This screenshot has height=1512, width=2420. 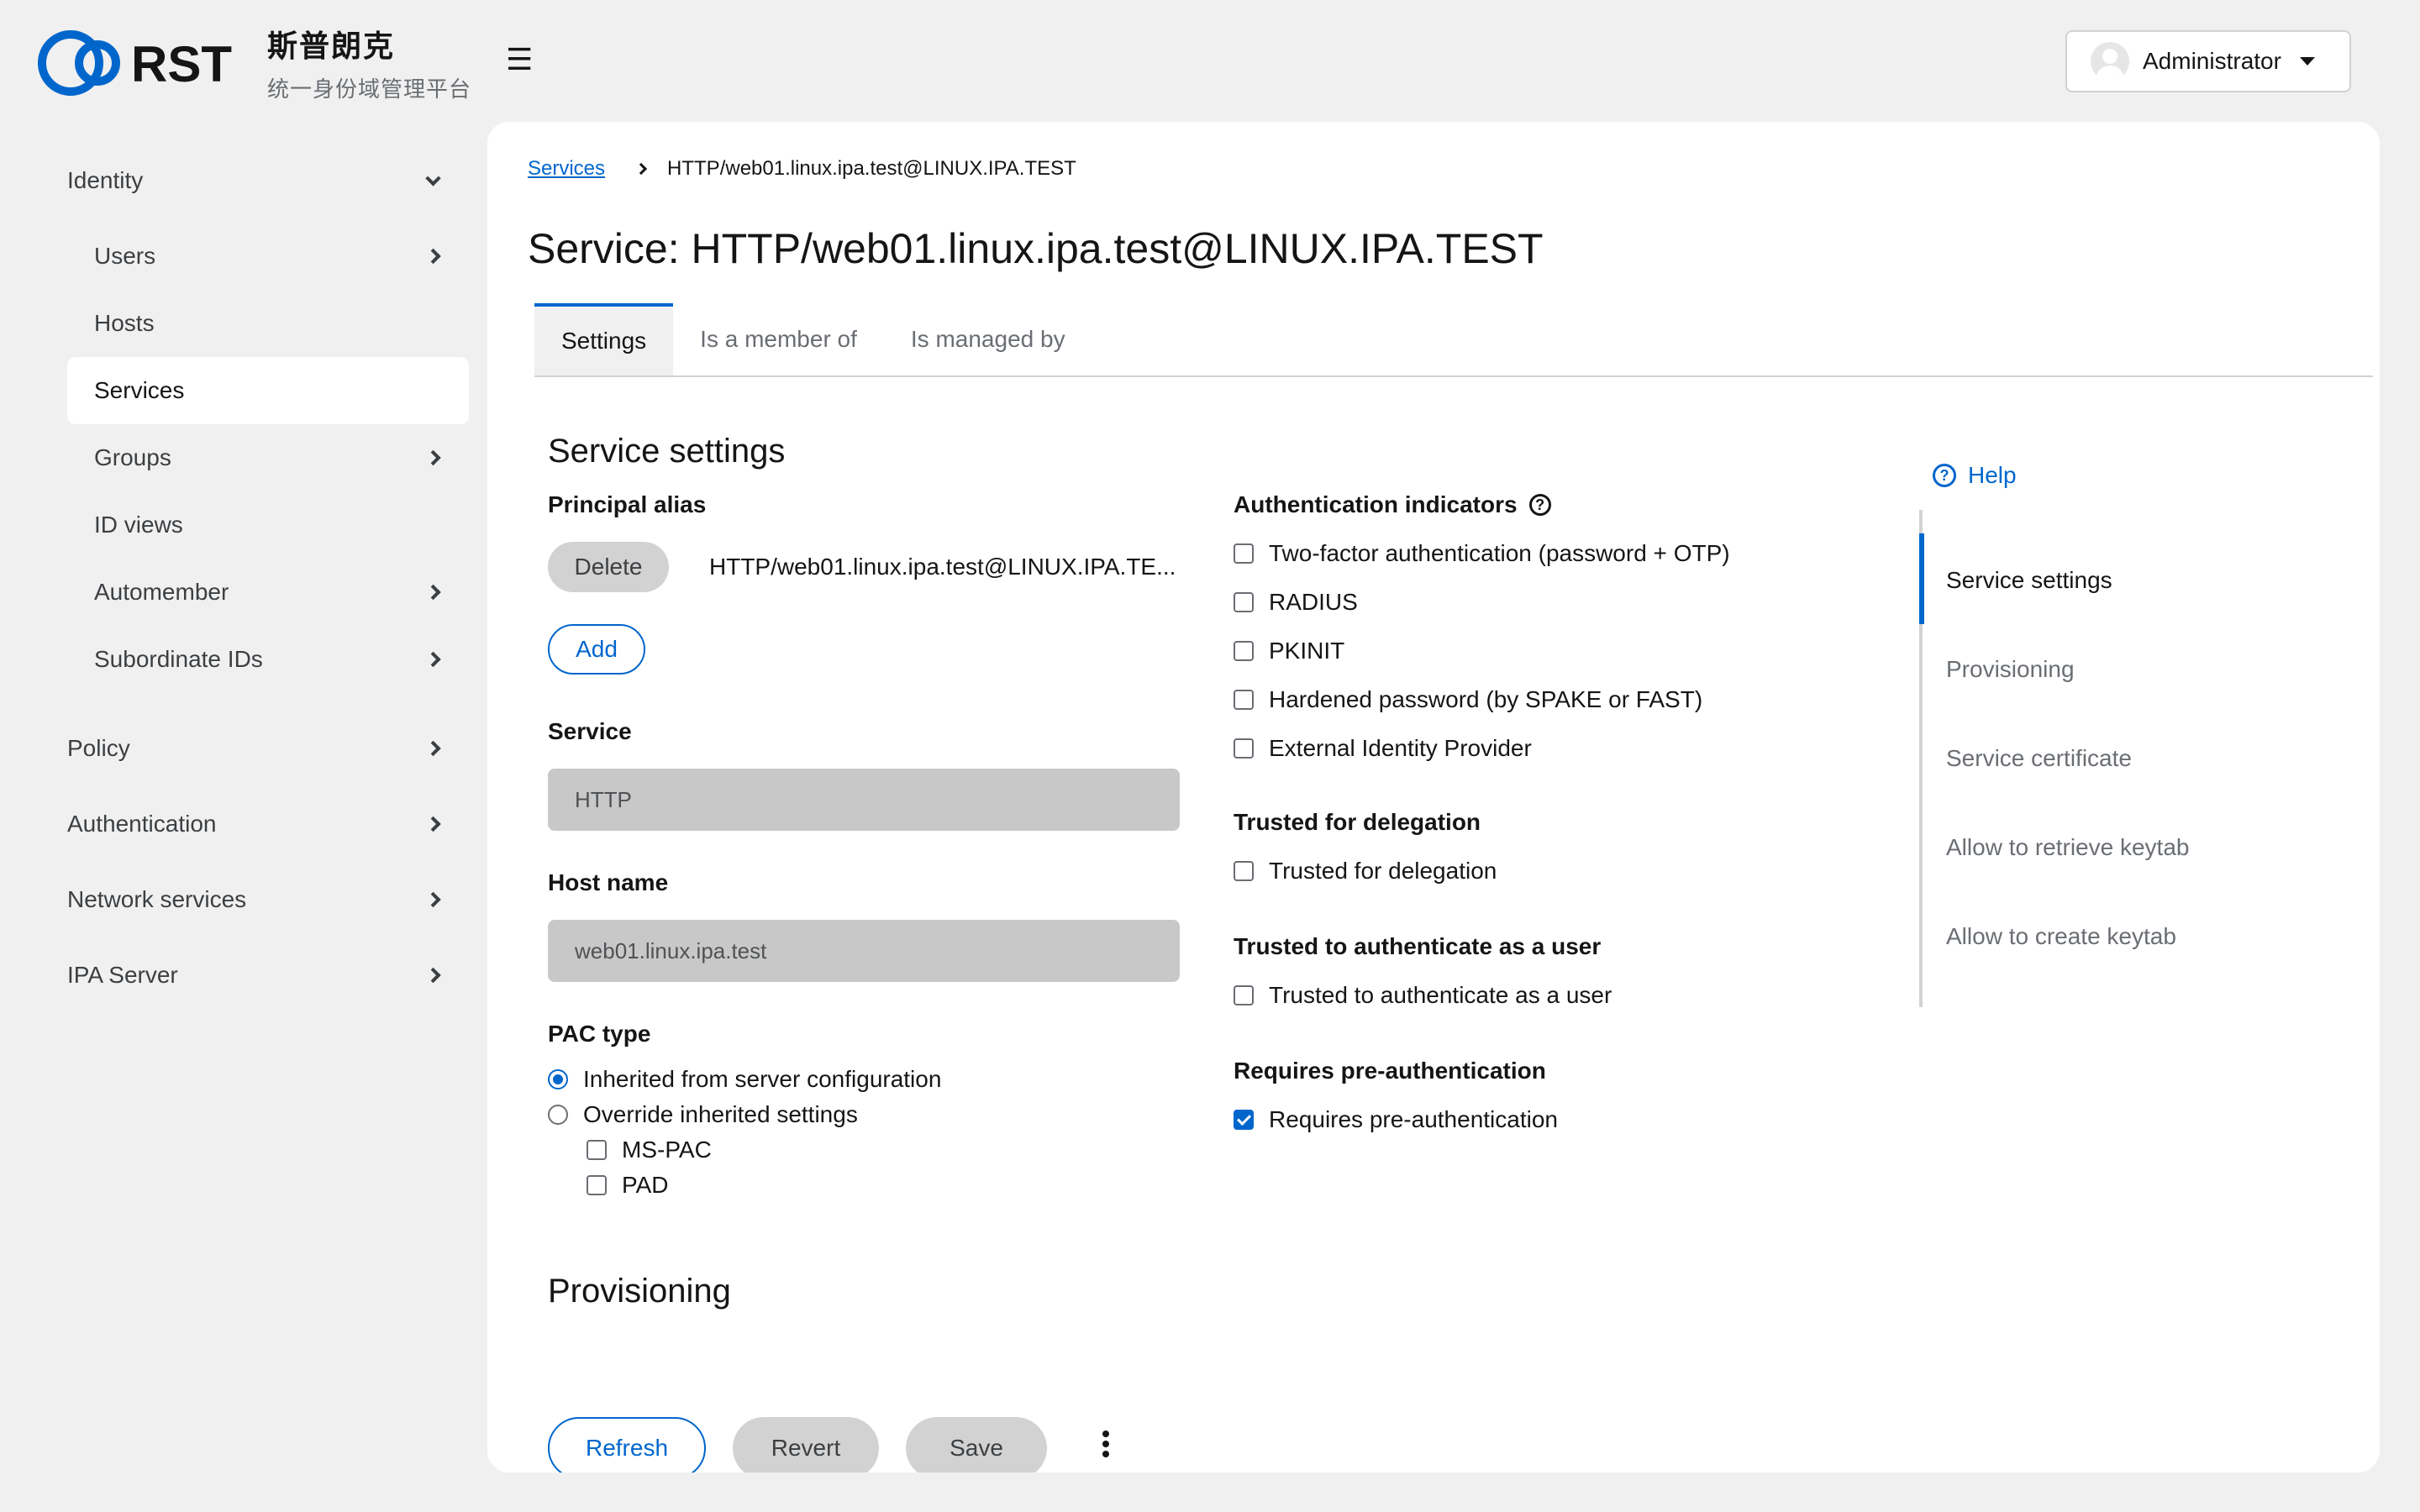 What do you see at coordinates (268, 748) in the screenshot?
I see `sidebar-item-policy: Policy` at bounding box center [268, 748].